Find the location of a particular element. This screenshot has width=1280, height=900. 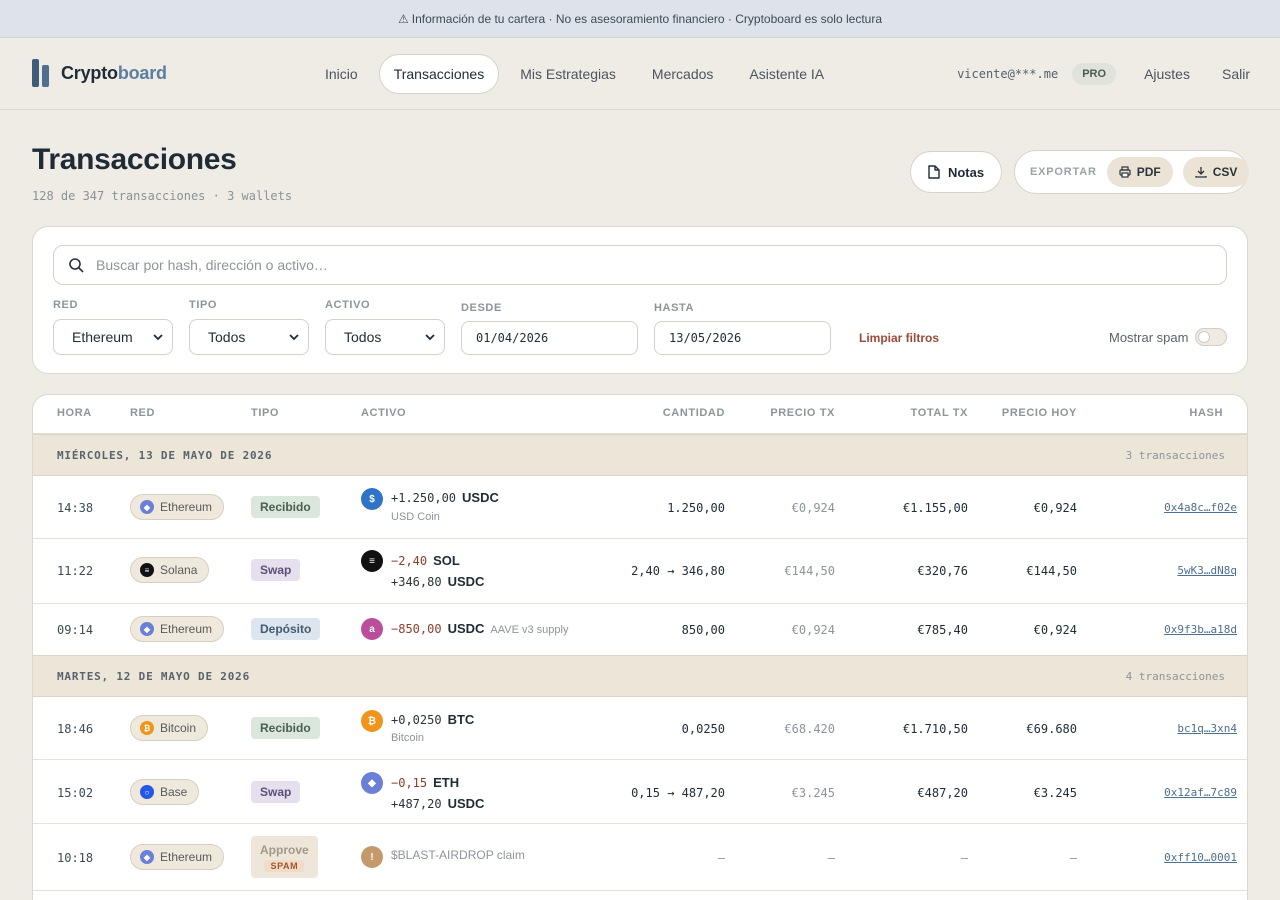

desde-date-input: 01/04/2026 is located at coordinates (549, 338).